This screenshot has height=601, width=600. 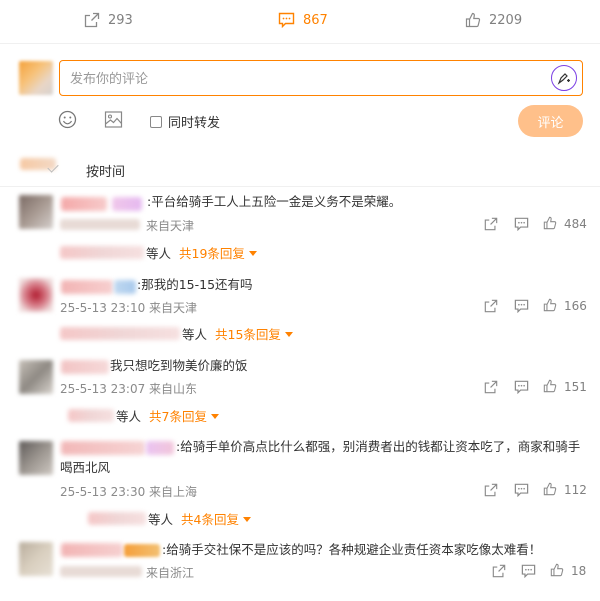 I want to click on view-replies-link: 共19条回复, so click(x=218, y=252).